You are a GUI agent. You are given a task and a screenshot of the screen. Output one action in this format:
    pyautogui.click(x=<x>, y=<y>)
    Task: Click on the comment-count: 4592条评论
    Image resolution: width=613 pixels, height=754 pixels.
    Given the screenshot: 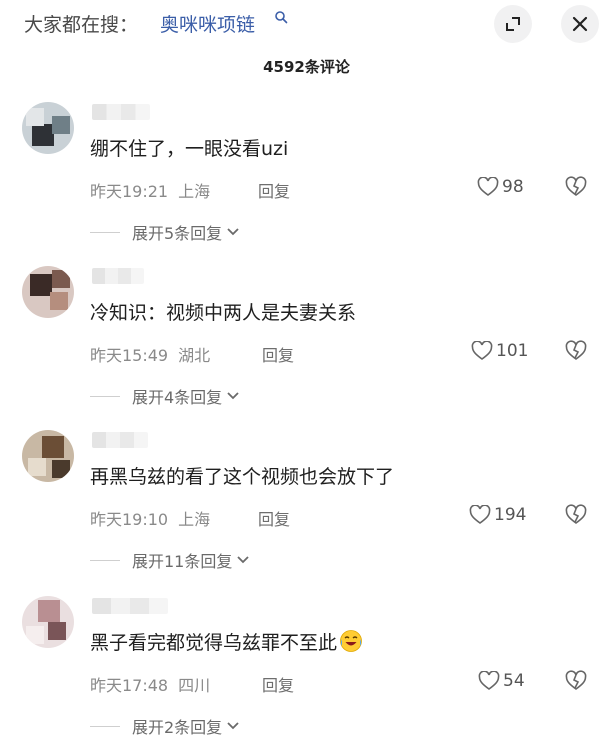 What is the action you would take?
    pyautogui.click(x=306, y=67)
    